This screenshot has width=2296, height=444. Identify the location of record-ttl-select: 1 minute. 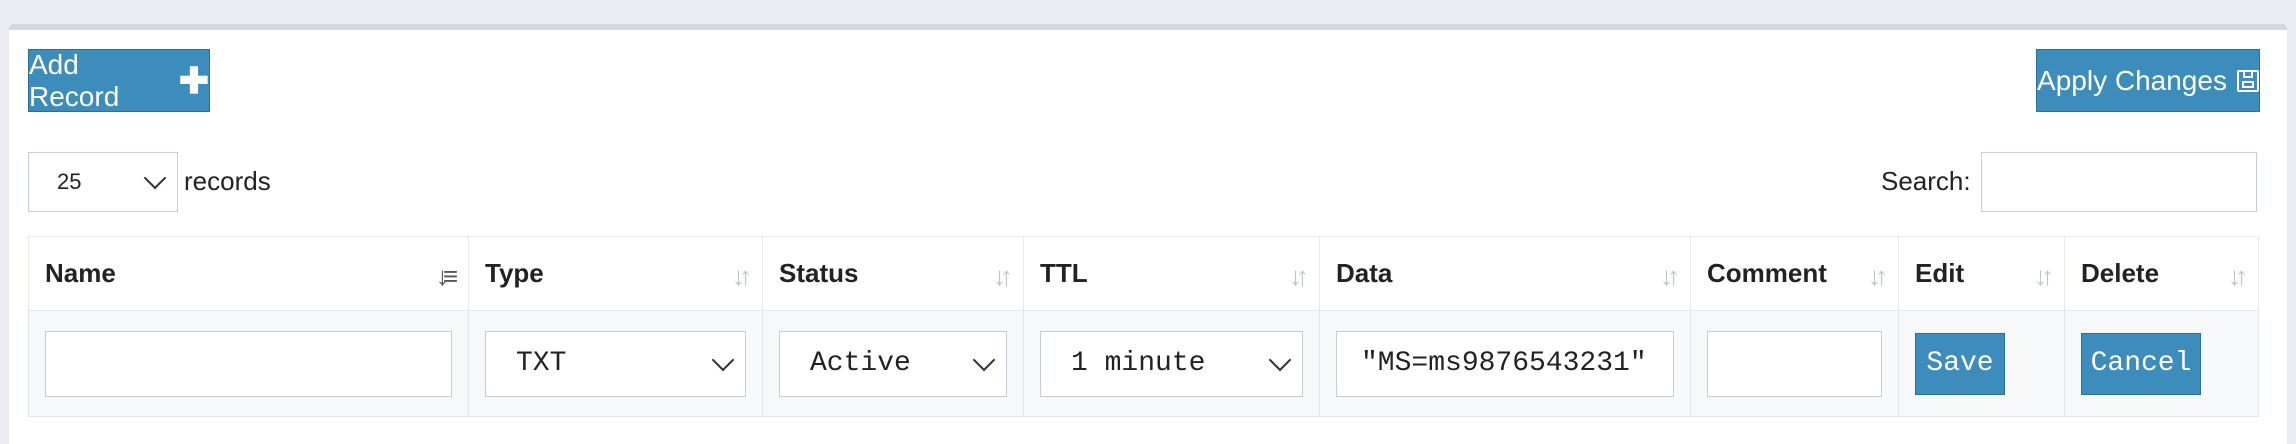
(1171, 363).